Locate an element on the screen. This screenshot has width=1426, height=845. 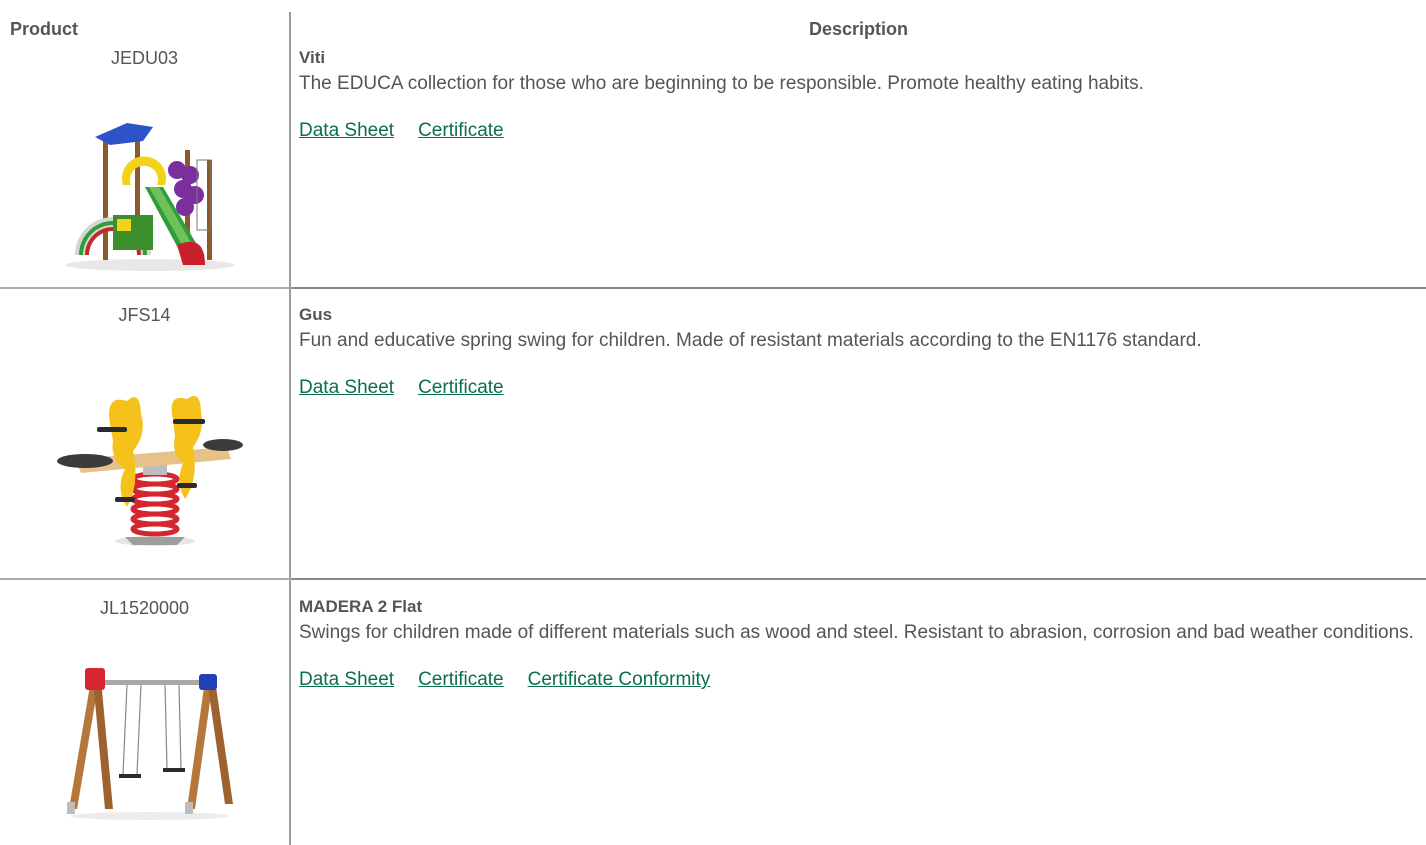
column-header-description: Description is located at coordinates (858, 29).